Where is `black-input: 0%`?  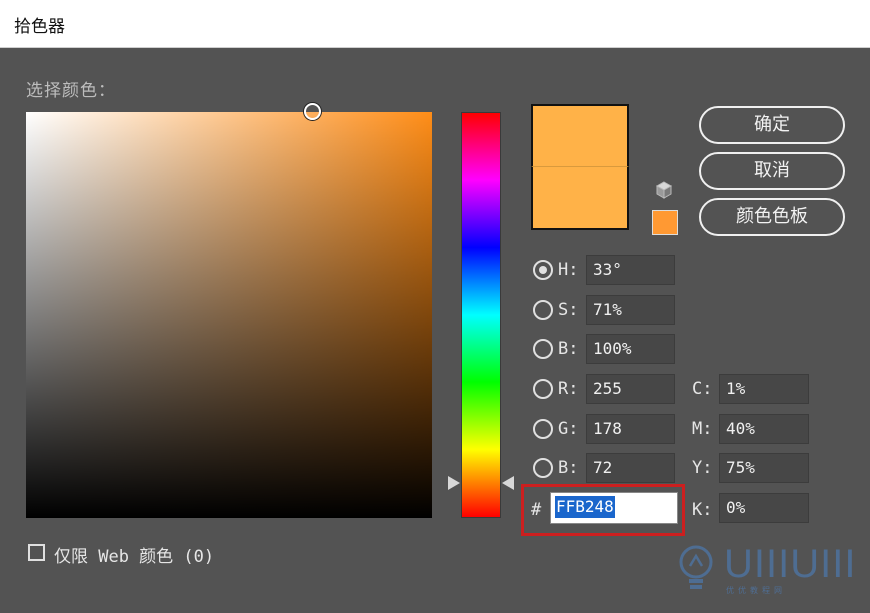 black-input: 0% is located at coordinates (764, 508).